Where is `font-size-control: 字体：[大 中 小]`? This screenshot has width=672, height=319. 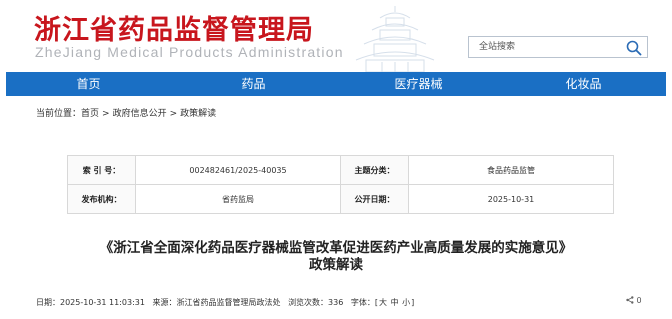
font-size-control: 字体：[大 中 小] is located at coordinates (383, 302).